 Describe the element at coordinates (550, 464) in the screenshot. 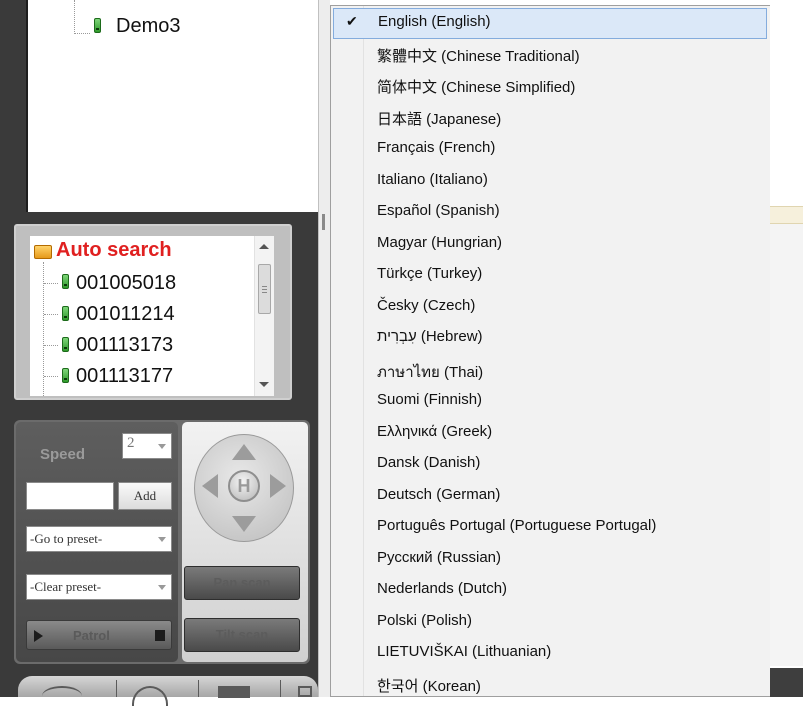

I see `menu-item-danish: Dansk (Danish)` at that location.